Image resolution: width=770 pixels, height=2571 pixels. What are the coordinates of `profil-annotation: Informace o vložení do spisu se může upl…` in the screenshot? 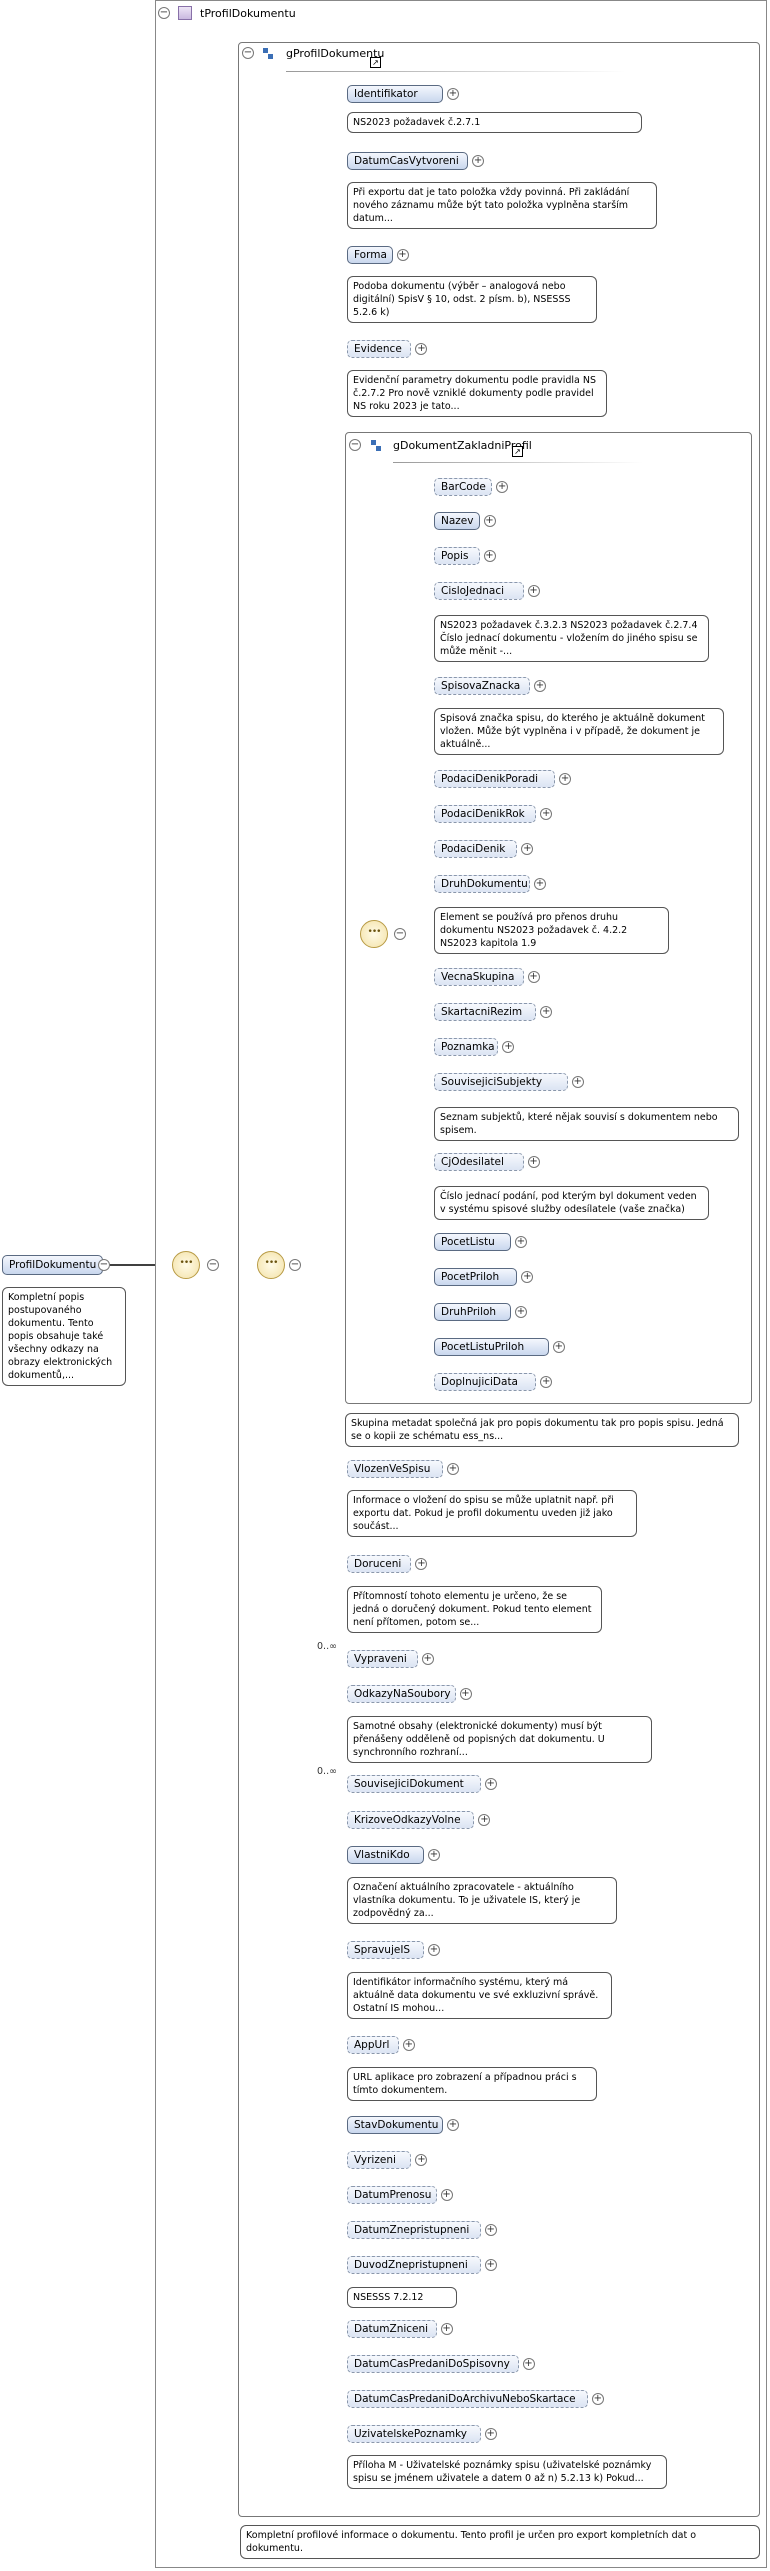 It's located at (492, 1513).